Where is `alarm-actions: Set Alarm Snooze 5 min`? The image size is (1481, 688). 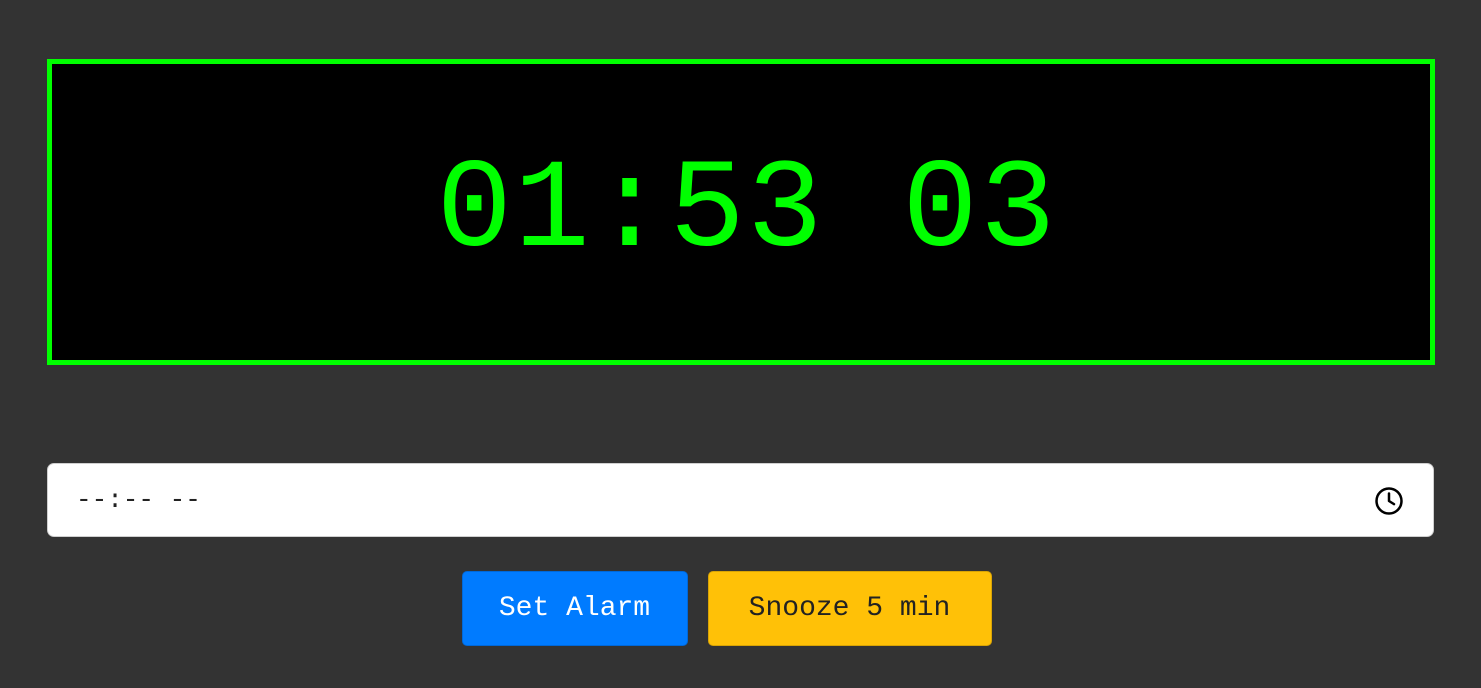 alarm-actions: Set Alarm Snooze 5 min is located at coordinates (740, 608).